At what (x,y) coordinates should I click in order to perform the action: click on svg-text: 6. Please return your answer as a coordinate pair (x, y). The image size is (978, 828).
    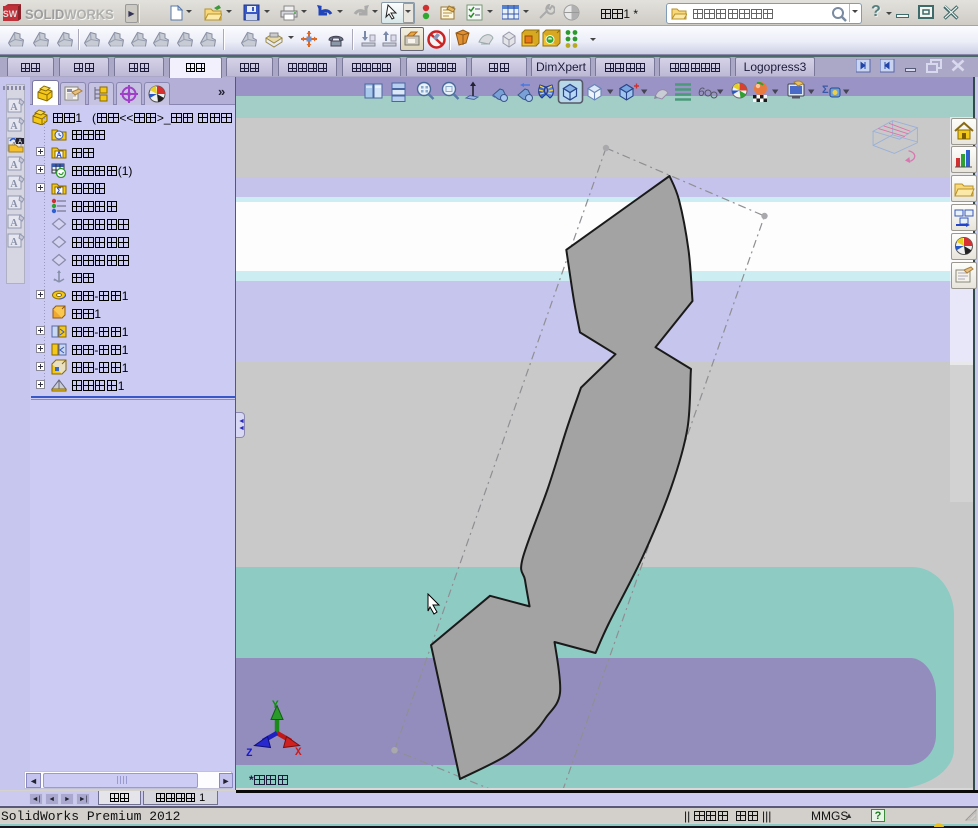
    Looking at the image, I should click on (701, 92).